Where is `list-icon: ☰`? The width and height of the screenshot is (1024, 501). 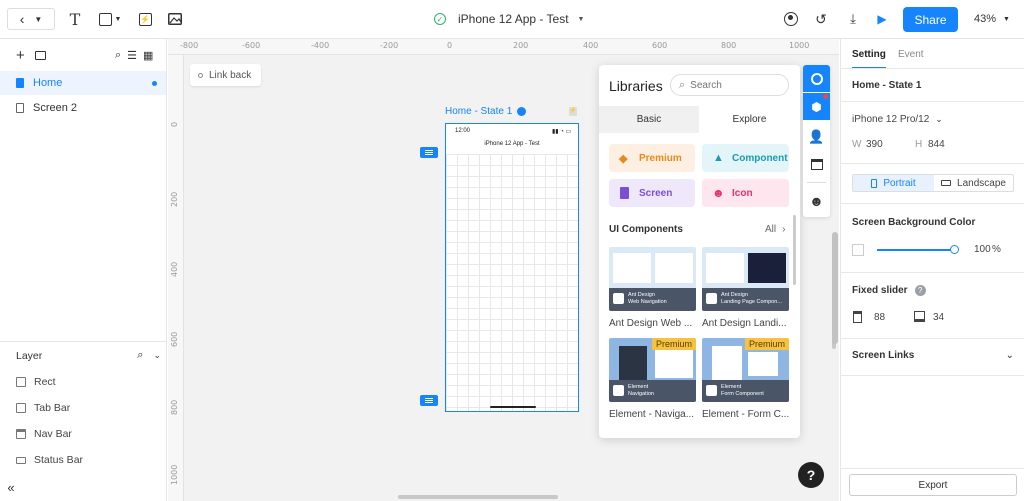
list-icon: ☰ is located at coordinates (132, 55).